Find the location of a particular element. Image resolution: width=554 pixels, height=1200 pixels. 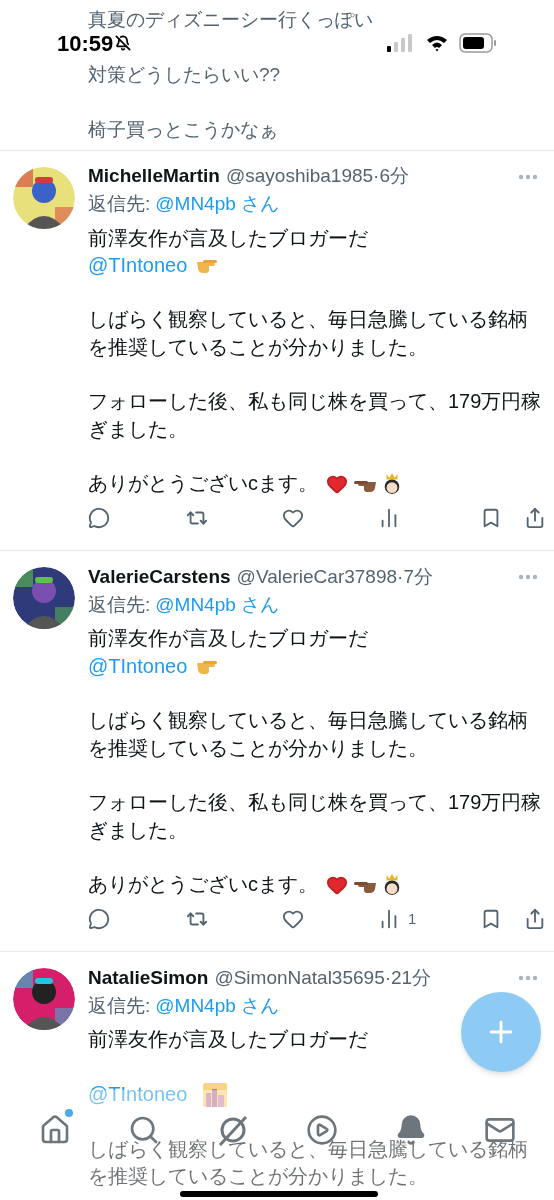

post-time: ·7分 is located at coordinates (415, 577).